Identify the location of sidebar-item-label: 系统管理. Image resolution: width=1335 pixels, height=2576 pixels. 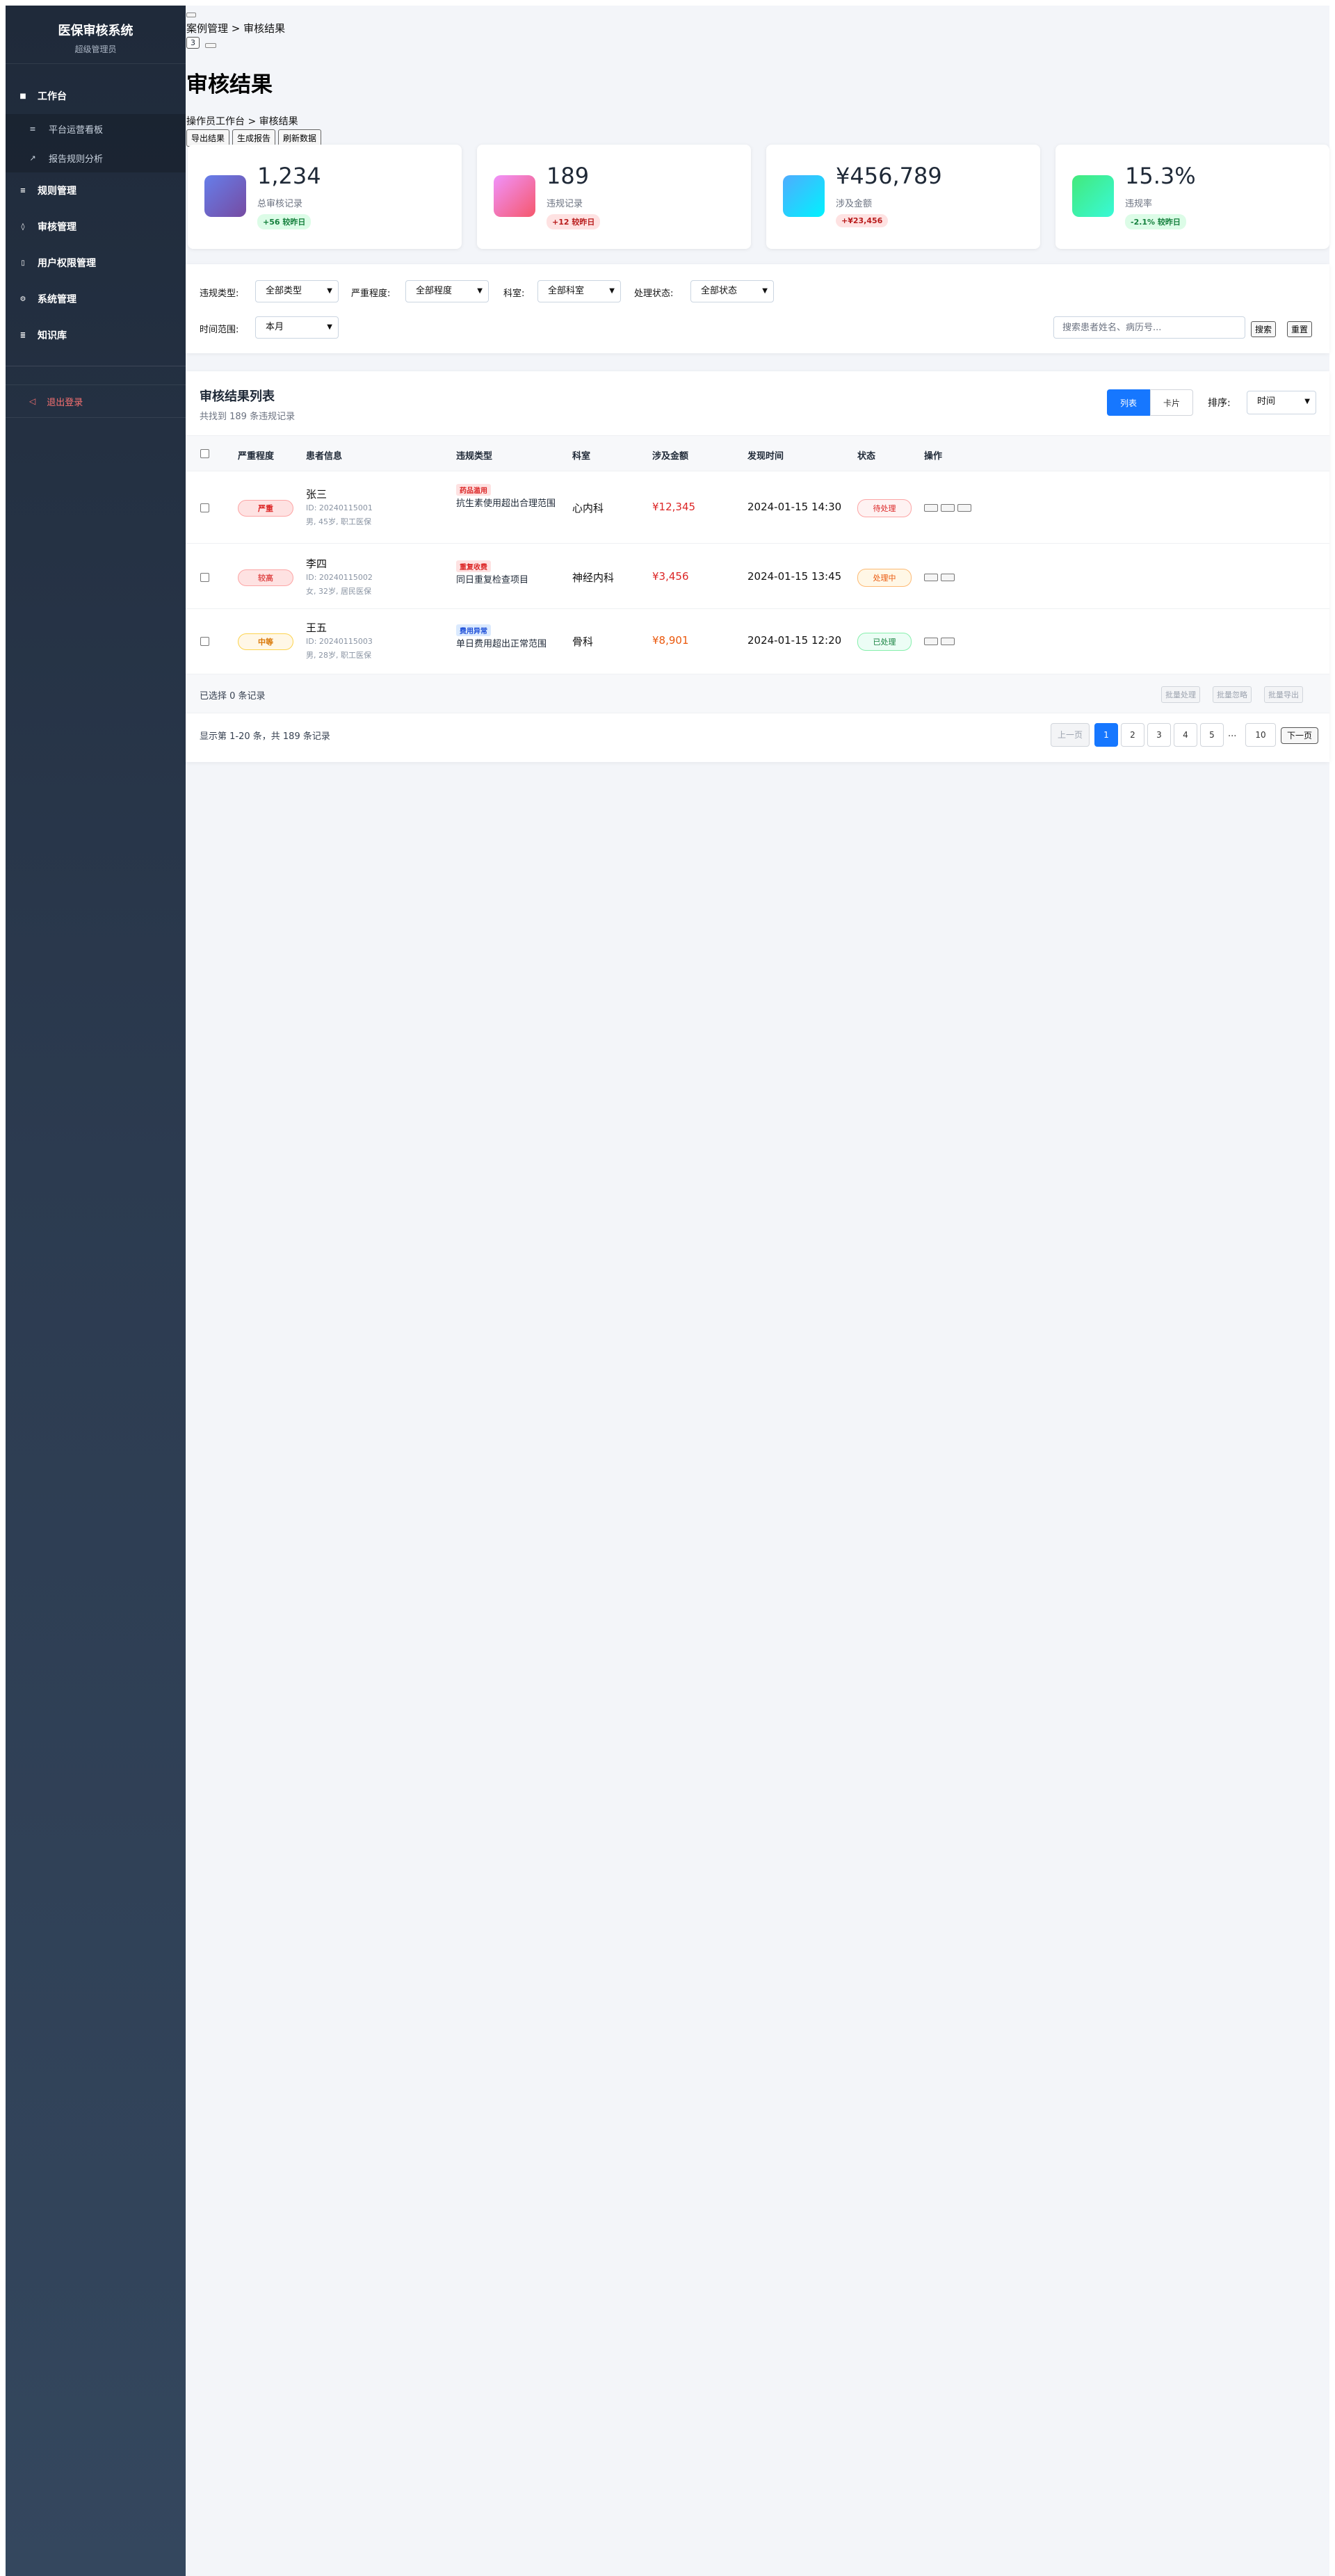
(57, 299).